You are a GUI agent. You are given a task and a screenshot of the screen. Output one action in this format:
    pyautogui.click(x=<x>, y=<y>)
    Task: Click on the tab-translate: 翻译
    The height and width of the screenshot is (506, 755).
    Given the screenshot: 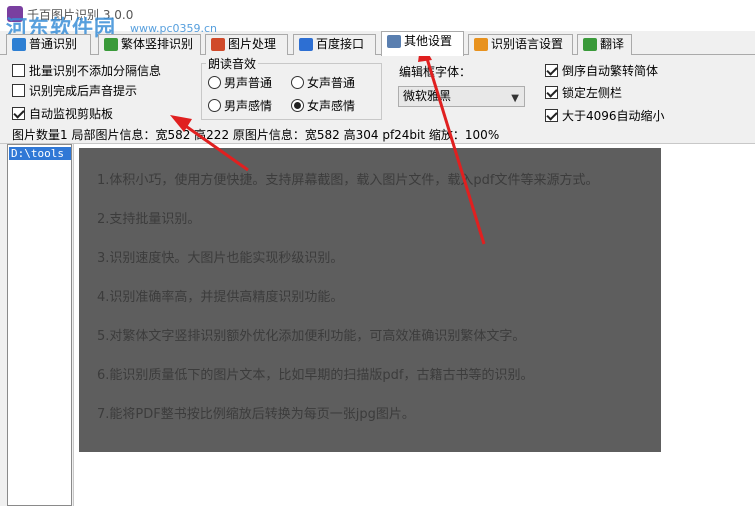 What is the action you would take?
    pyautogui.click(x=604, y=44)
    